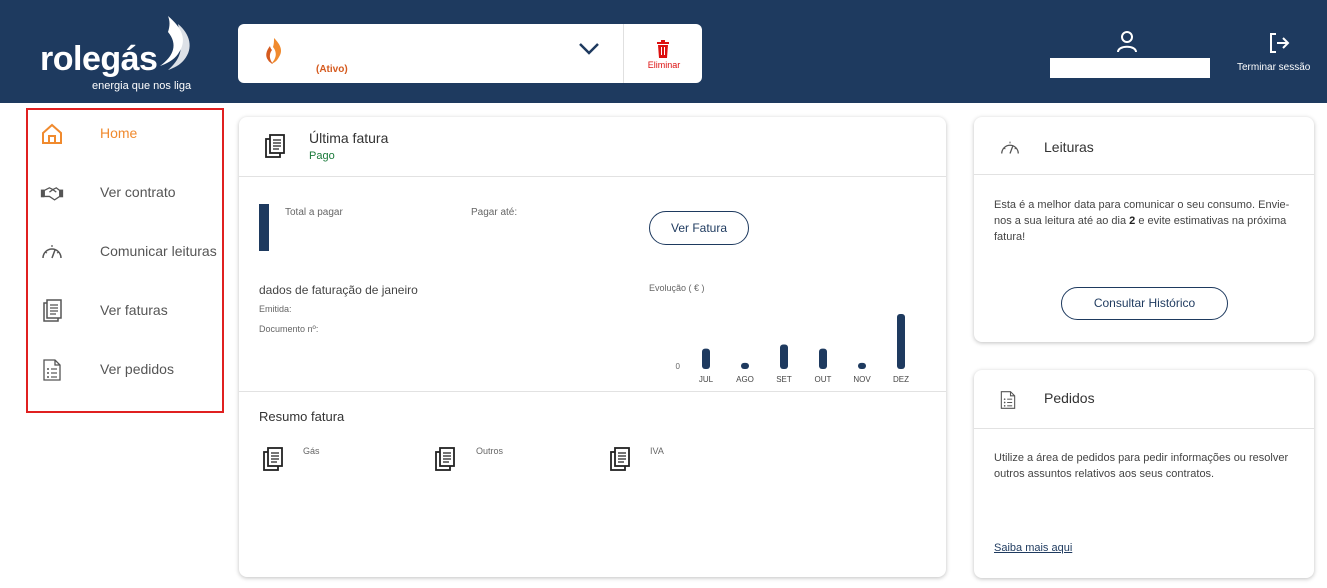 The height and width of the screenshot is (588, 1327). What do you see at coordinates (138, 192) in the screenshot?
I see `sidebar-item-label: Ver contrato` at bounding box center [138, 192].